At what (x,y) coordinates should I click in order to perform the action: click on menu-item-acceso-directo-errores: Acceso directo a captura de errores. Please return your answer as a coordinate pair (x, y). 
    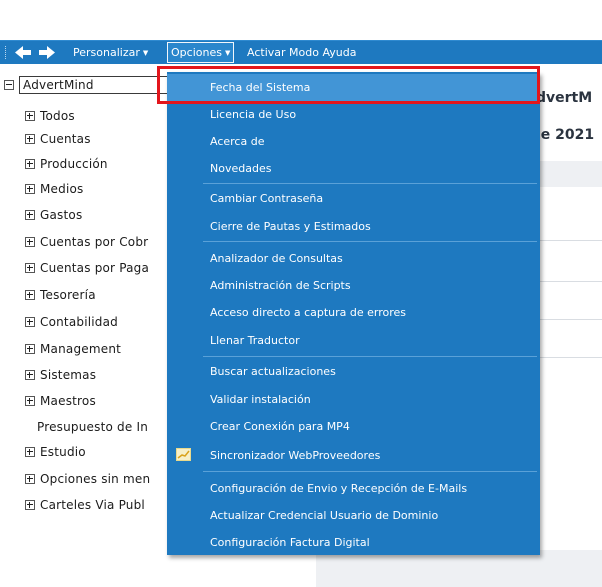
    Looking at the image, I should click on (353, 312).